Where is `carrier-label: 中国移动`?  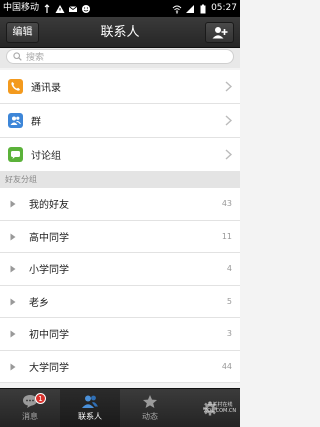
carrier-label: 中国移动 is located at coordinates (21, 8).